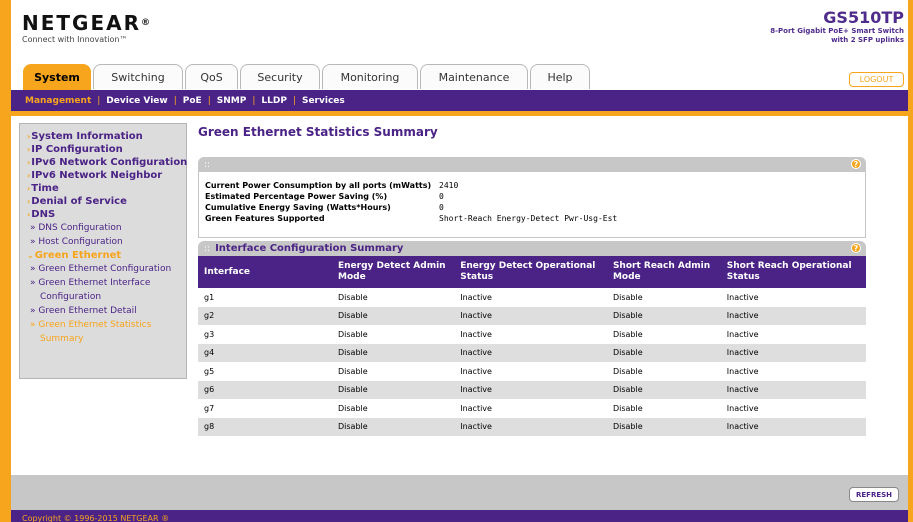 The width and height of the screenshot is (913, 522). What do you see at coordinates (874, 494) in the screenshot?
I see `refresh-button: REFRESH` at bounding box center [874, 494].